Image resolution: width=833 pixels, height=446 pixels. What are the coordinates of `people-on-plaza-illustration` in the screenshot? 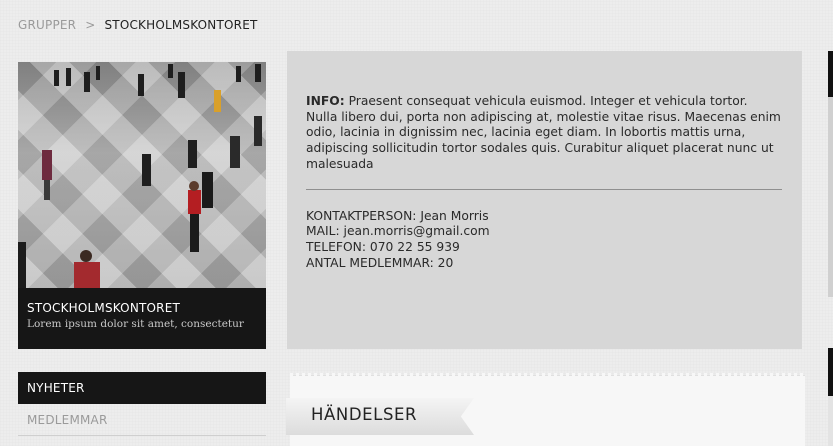 It's located at (140, 176).